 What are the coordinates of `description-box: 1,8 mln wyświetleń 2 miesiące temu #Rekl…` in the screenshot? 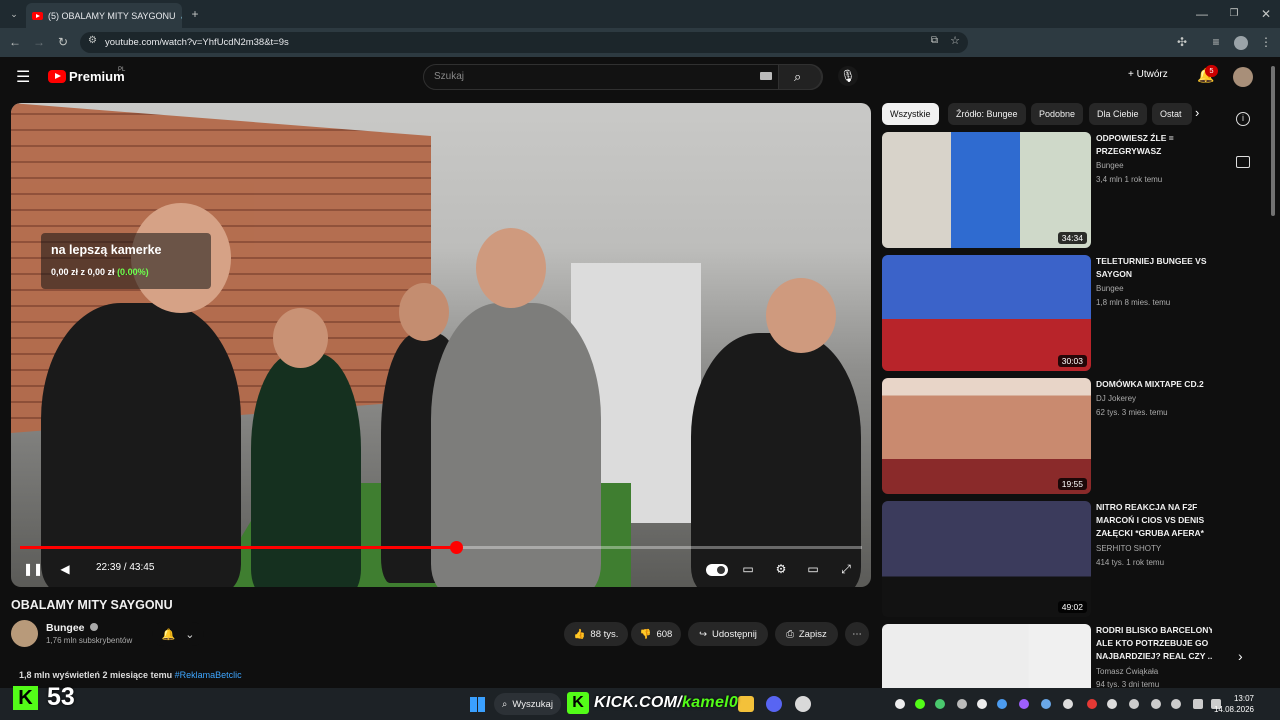 It's located at (441, 675).